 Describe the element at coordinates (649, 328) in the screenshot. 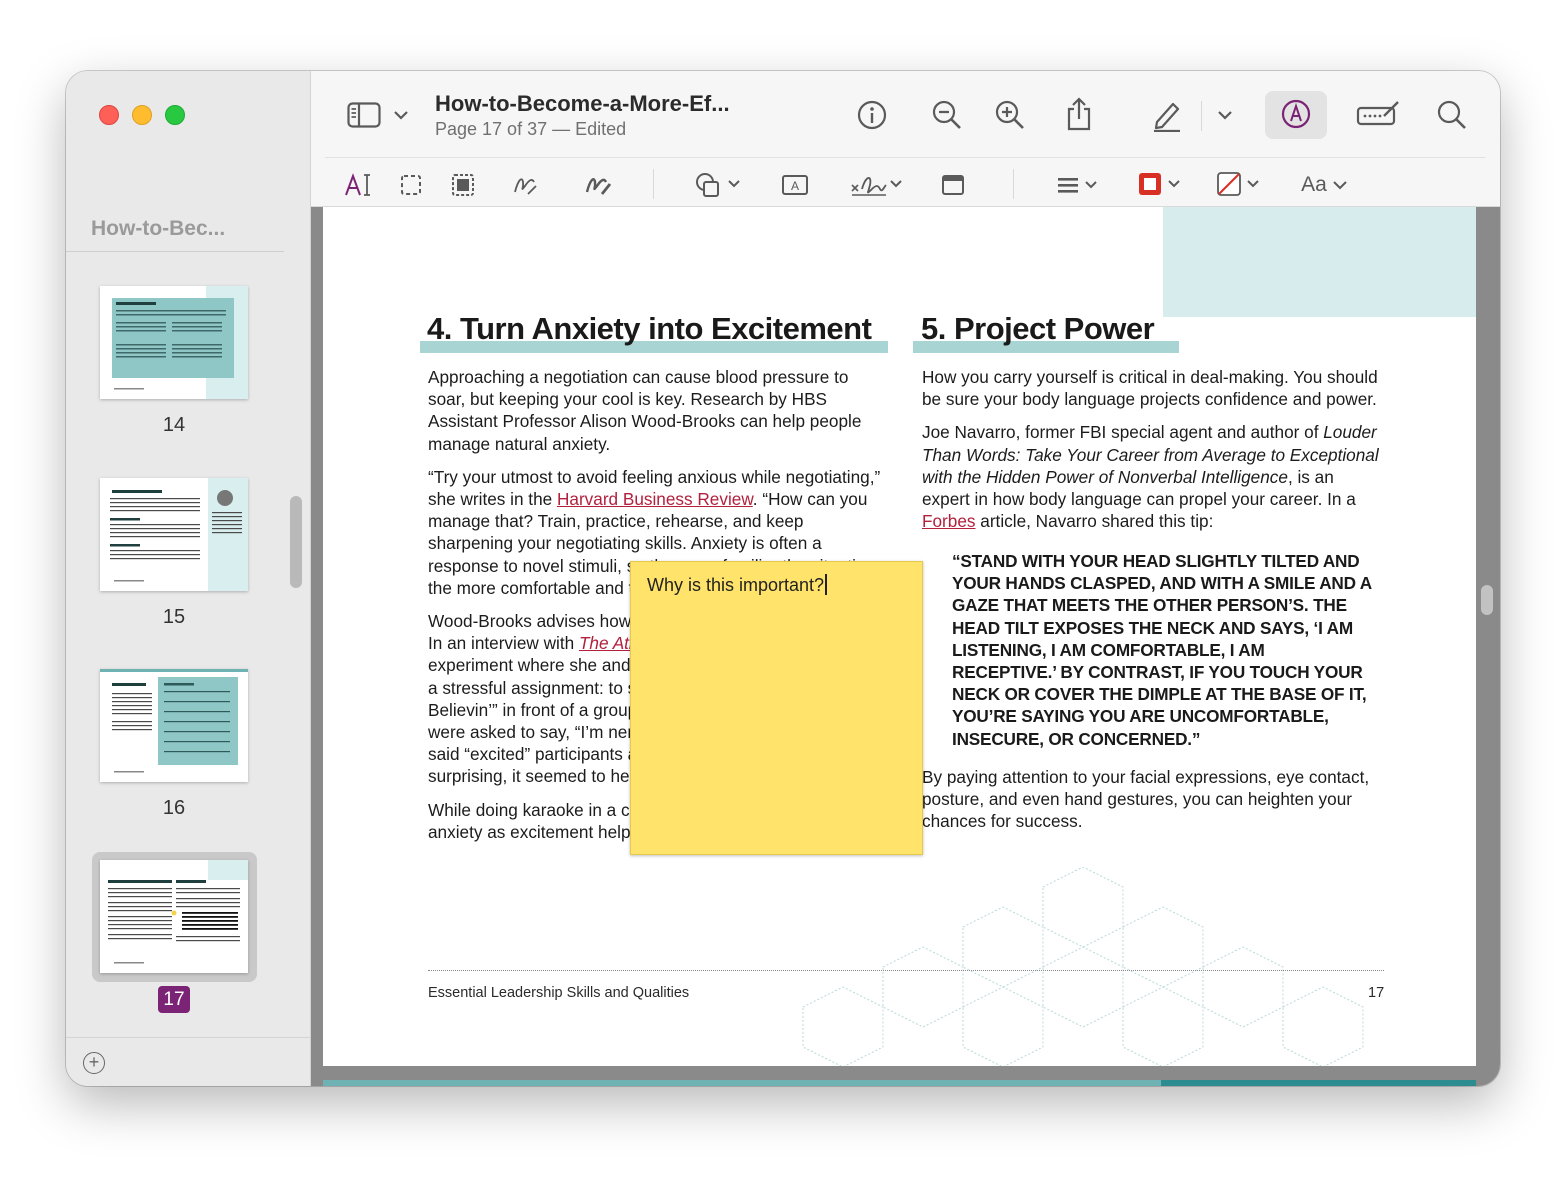

I see `section-heading-4: 4. Turn Anxiety into Excitement` at that location.